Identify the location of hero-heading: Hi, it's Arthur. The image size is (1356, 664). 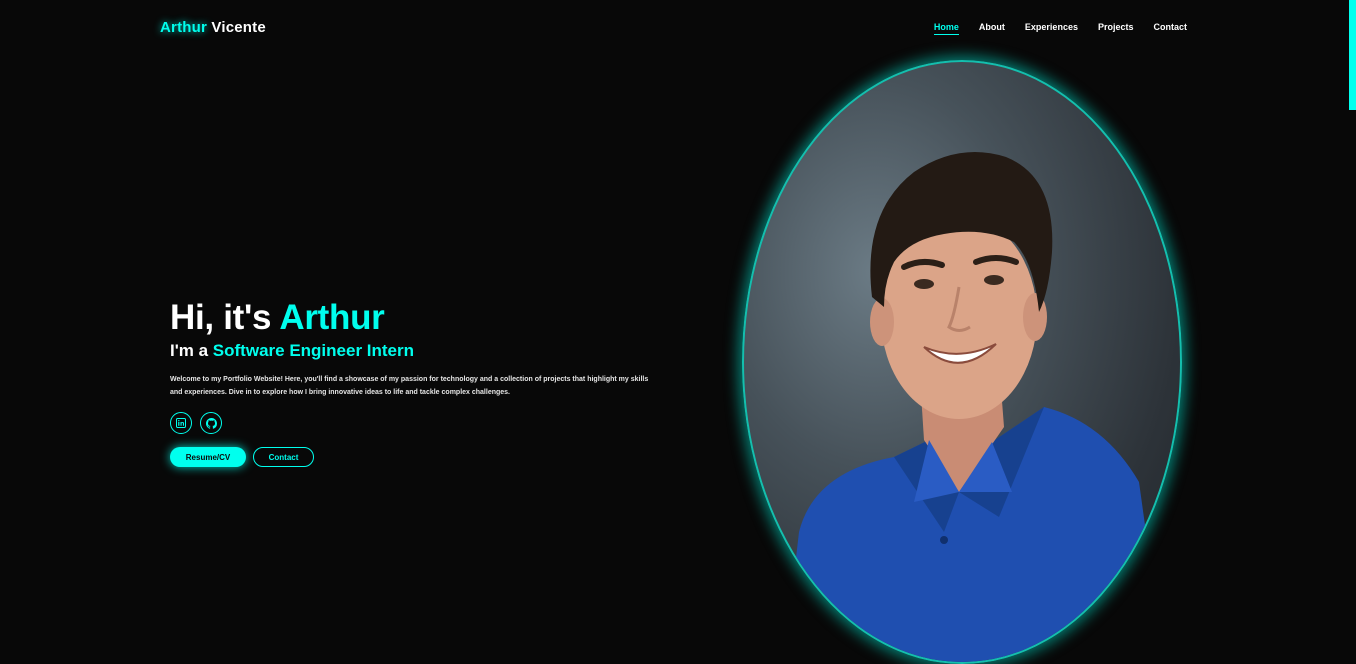
(410, 318).